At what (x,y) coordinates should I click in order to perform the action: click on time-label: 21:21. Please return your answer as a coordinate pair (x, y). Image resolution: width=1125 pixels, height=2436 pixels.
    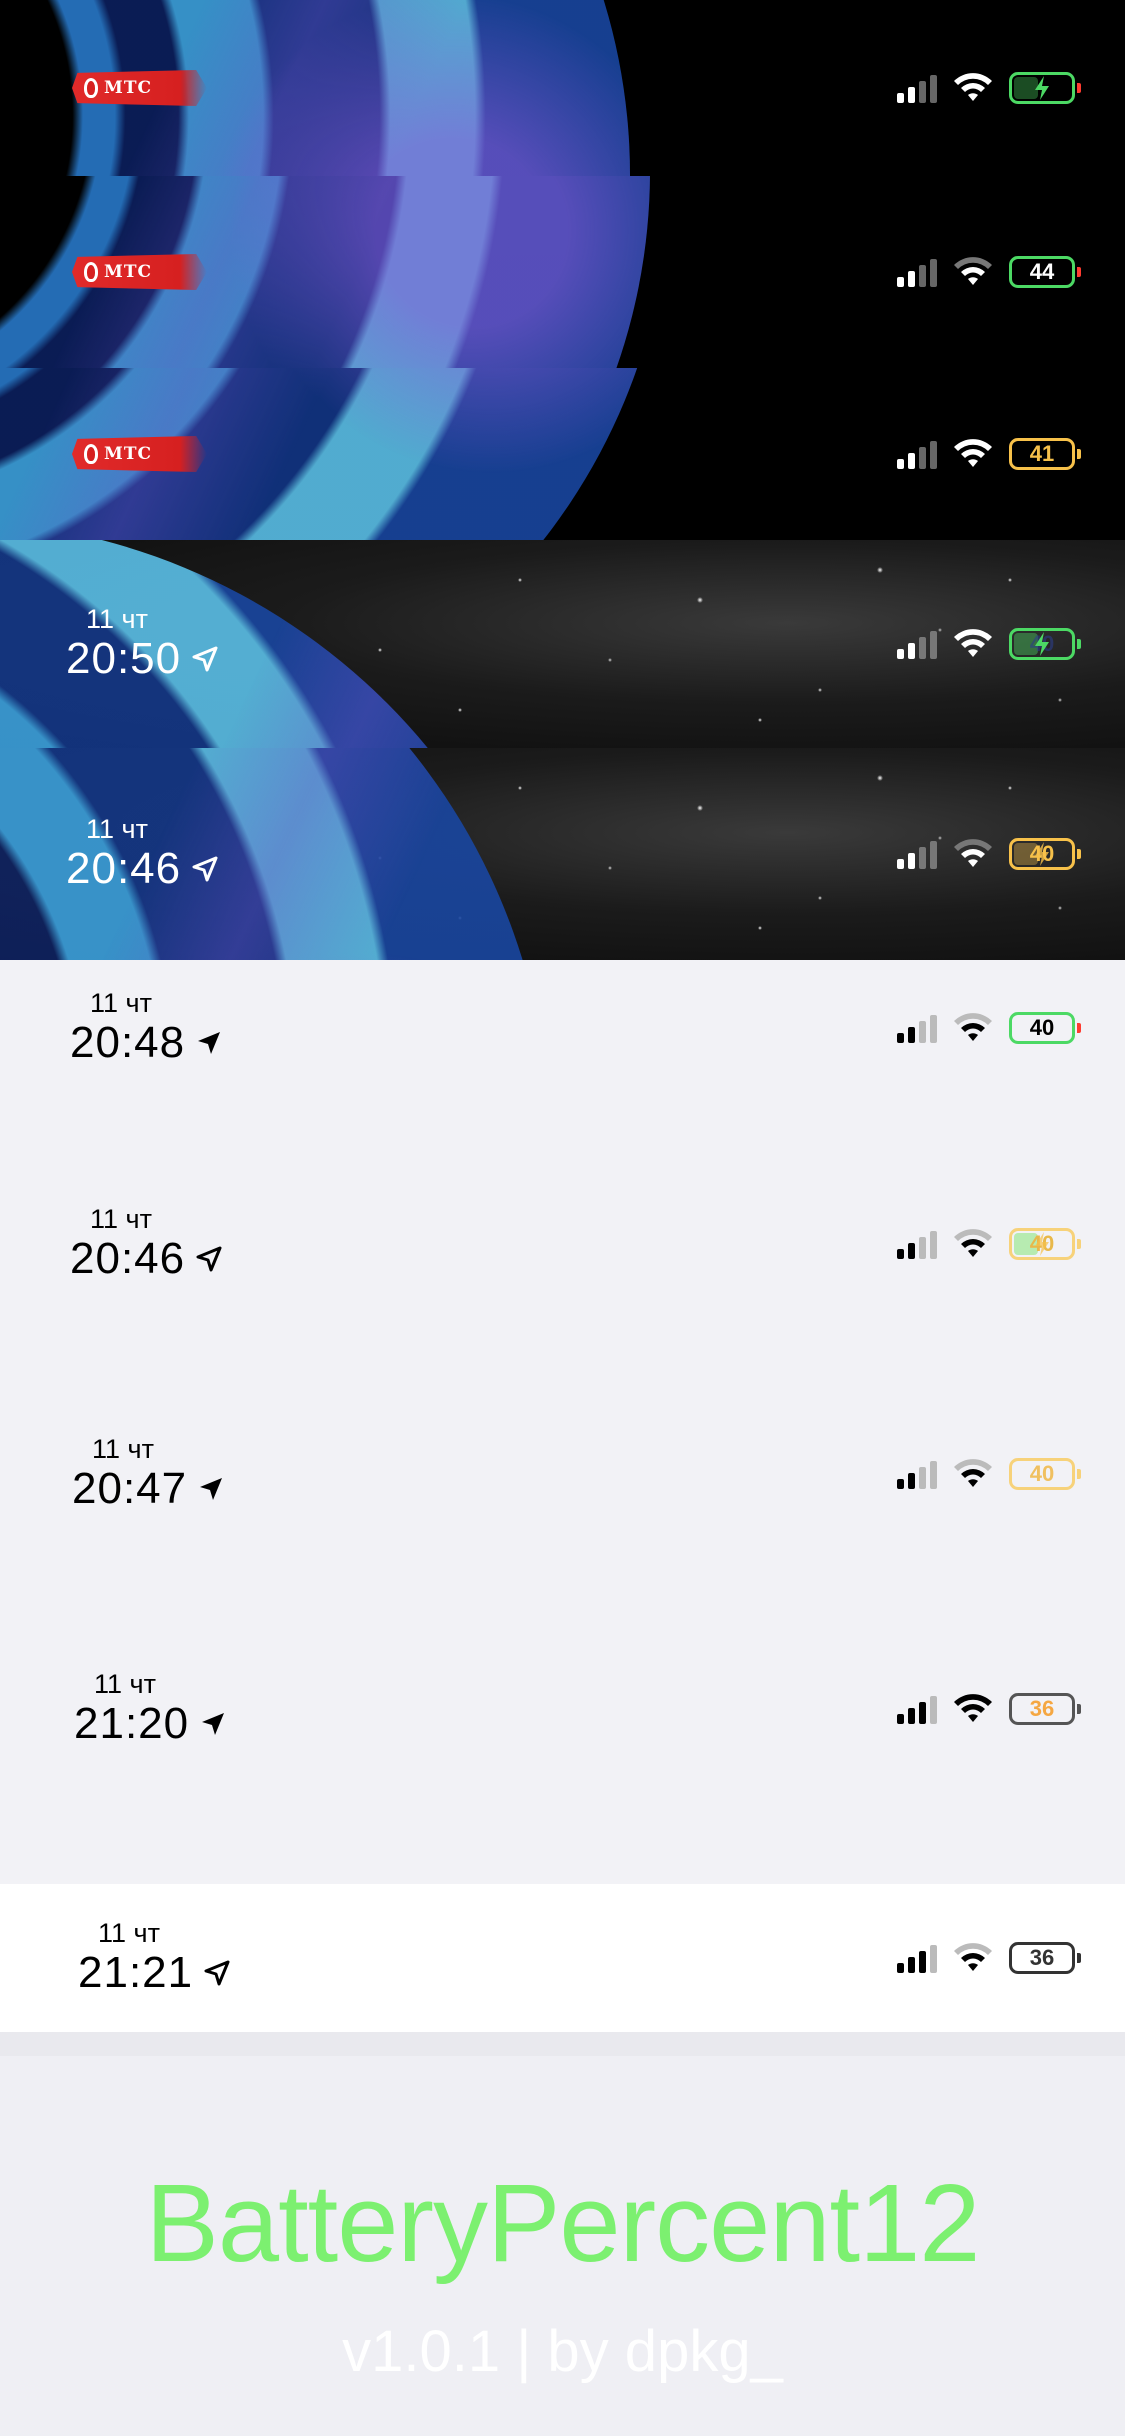
    Looking at the image, I should click on (136, 1972).